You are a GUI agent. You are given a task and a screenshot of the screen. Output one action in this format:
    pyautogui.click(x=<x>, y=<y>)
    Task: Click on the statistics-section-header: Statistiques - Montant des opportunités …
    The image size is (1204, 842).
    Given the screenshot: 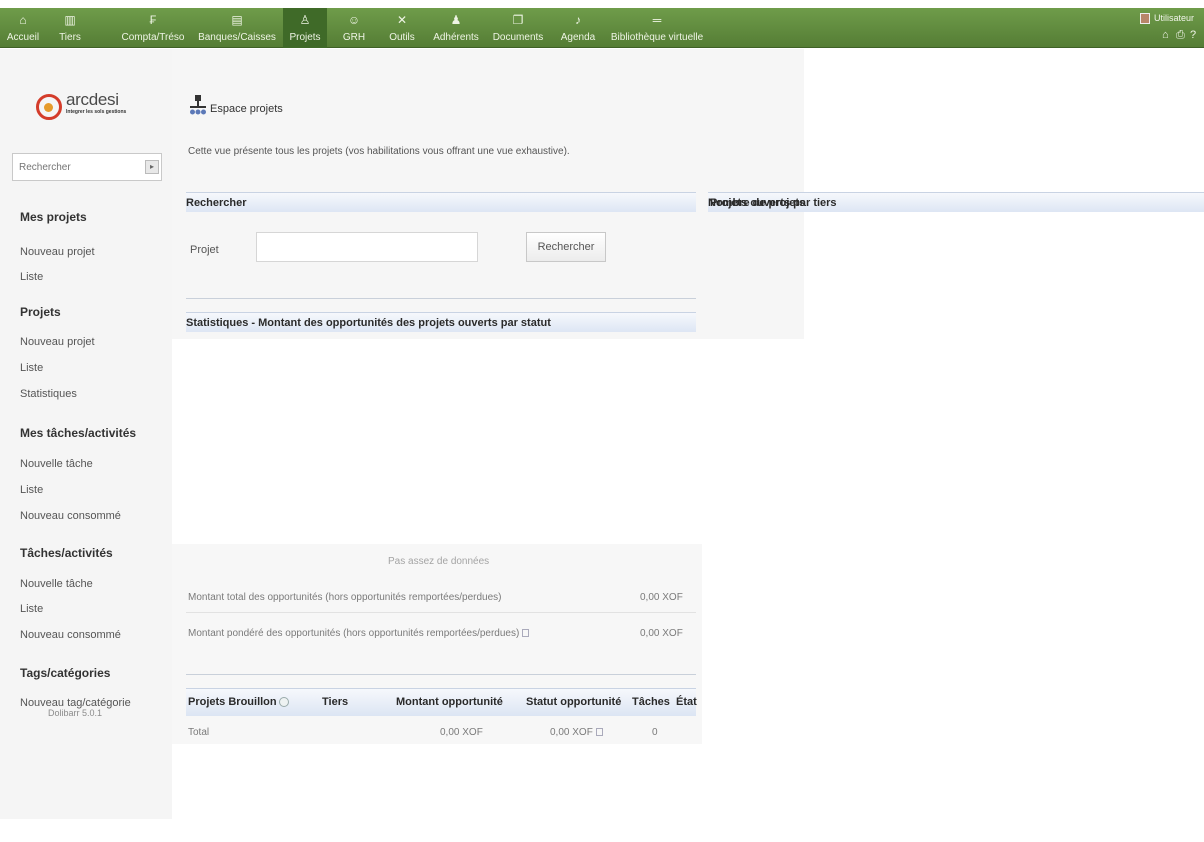 What is the action you would take?
    pyautogui.click(x=441, y=322)
    